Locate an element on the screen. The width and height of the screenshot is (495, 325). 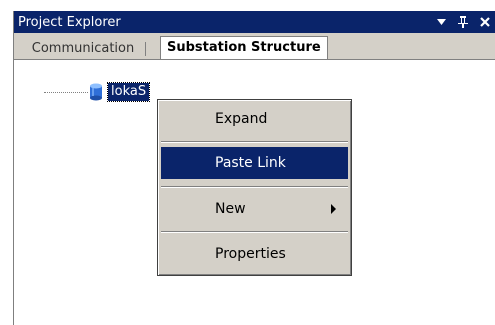
menu-item-properties: Properties is located at coordinates (254, 254).